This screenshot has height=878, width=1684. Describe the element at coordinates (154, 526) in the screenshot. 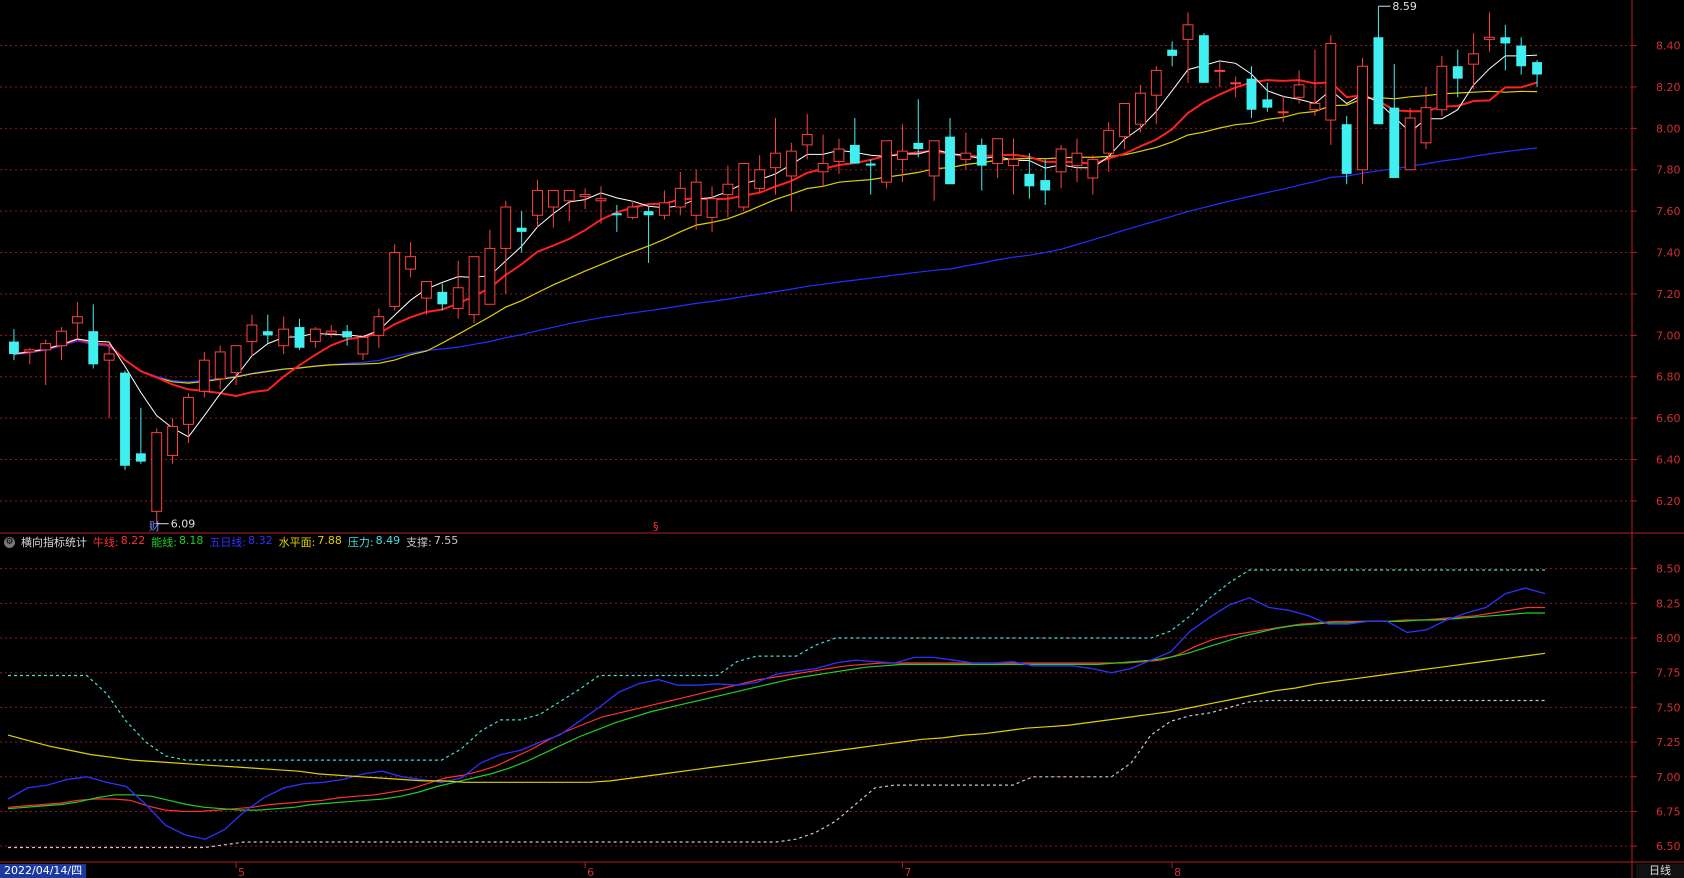

I see `earnings-marker: 财` at that location.